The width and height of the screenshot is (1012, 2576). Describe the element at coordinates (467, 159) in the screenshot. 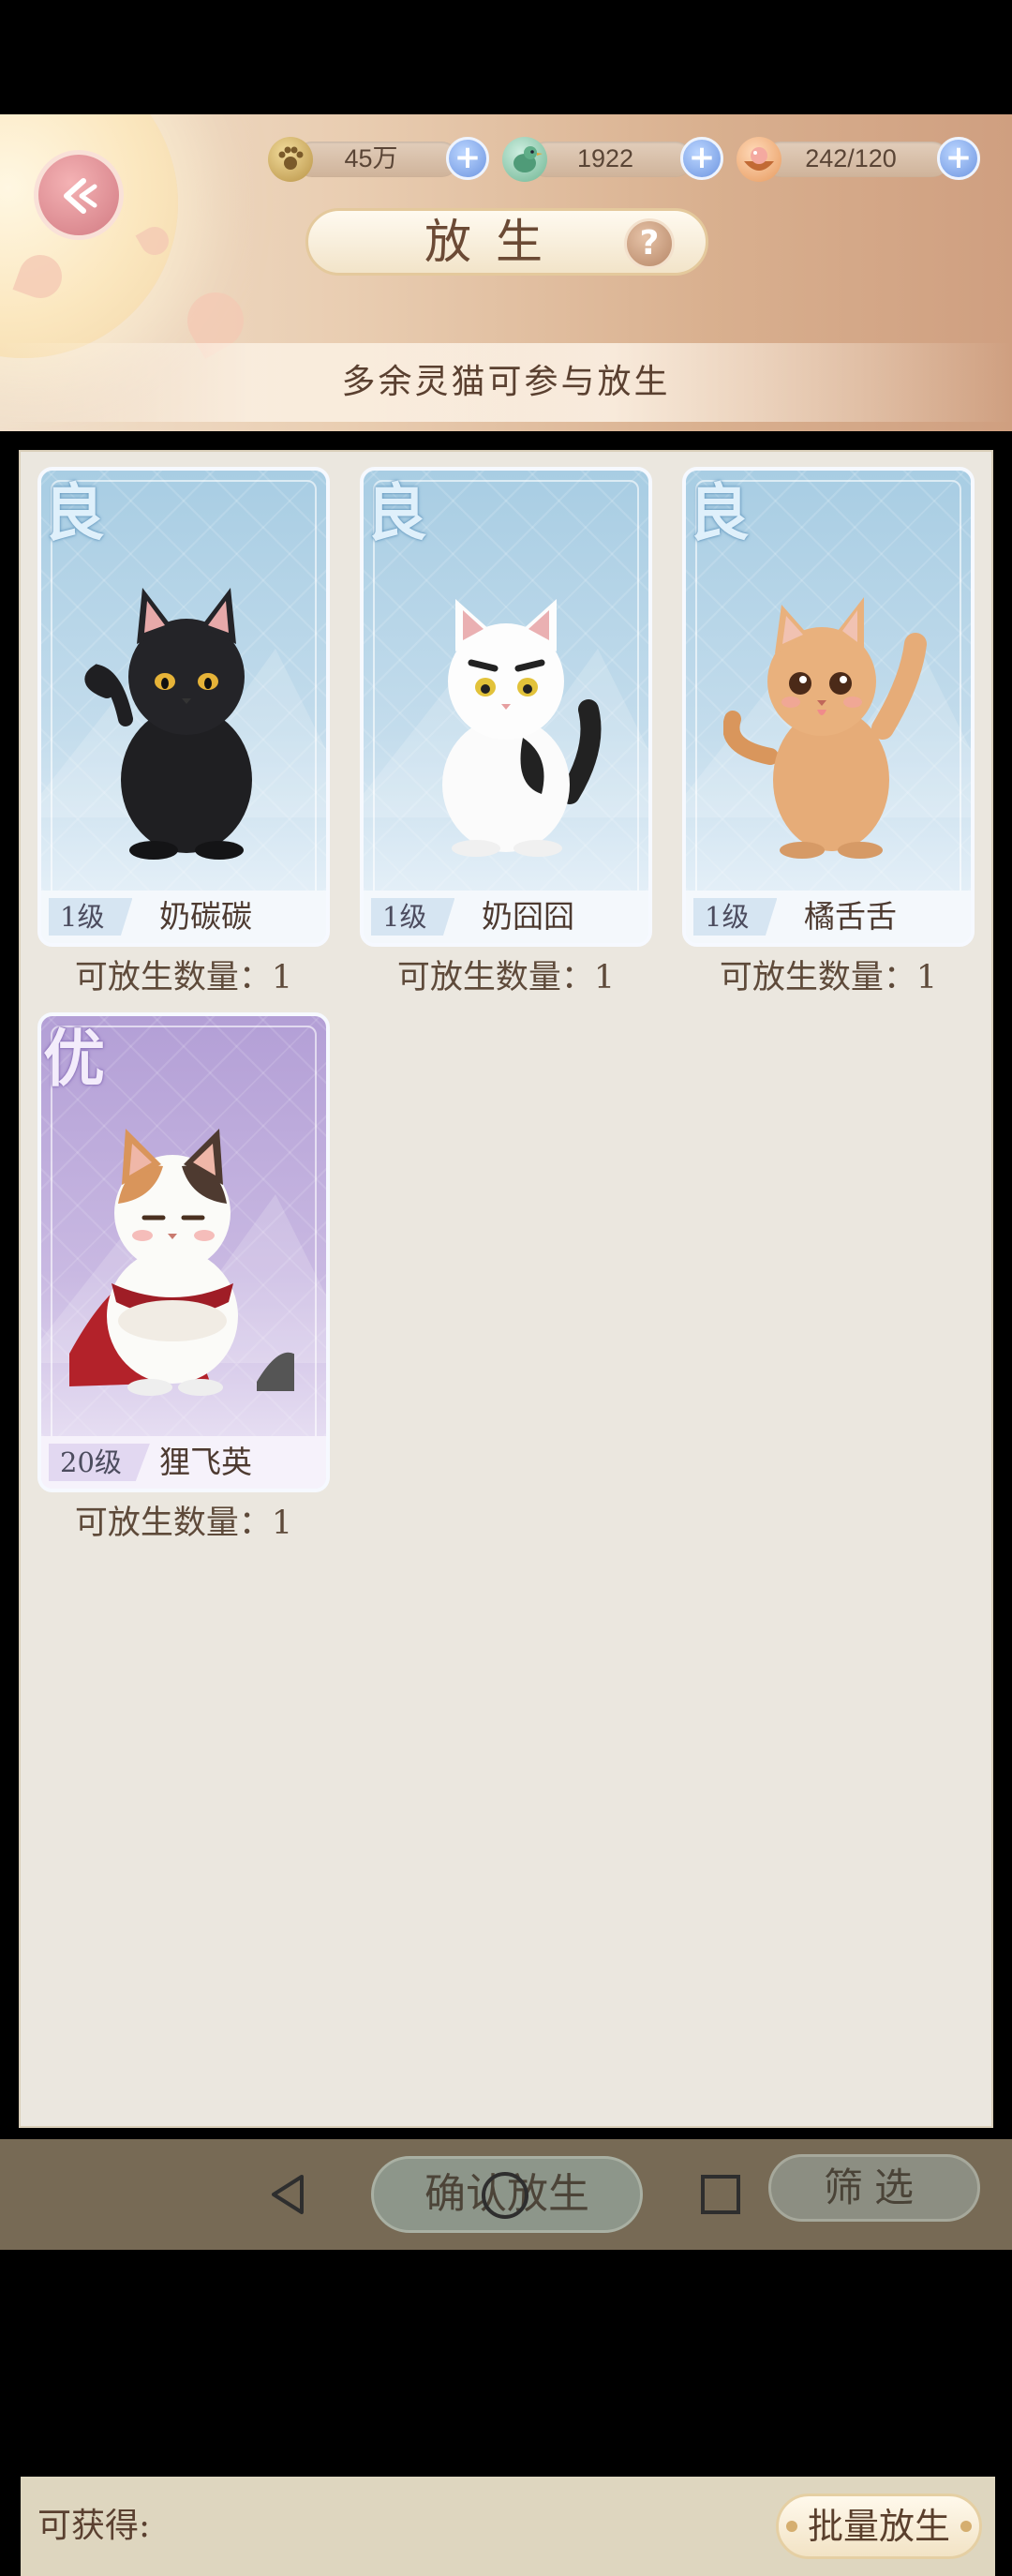

I see `add-coins-button: +` at that location.